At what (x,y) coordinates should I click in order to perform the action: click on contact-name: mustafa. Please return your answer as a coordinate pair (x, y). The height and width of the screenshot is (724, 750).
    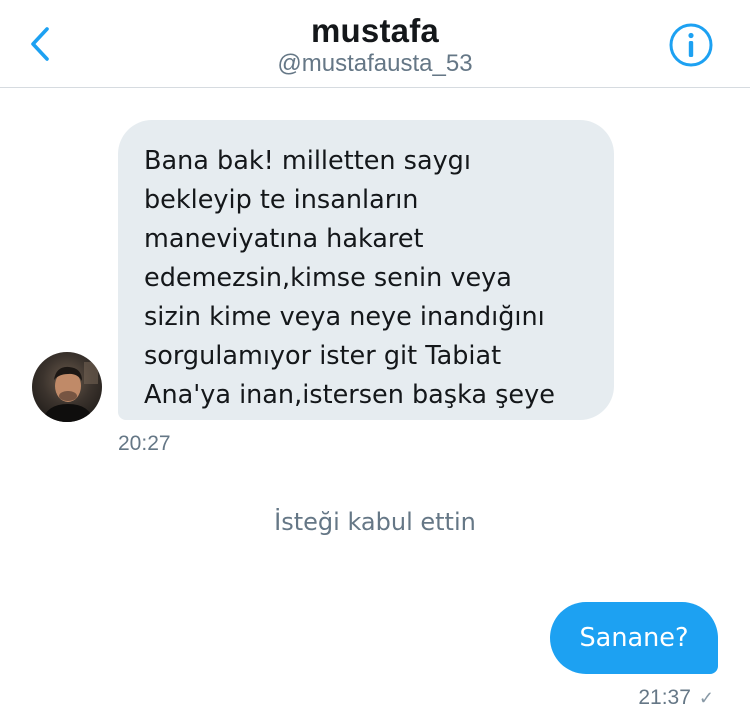
    Looking at the image, I should click on (375, 31).